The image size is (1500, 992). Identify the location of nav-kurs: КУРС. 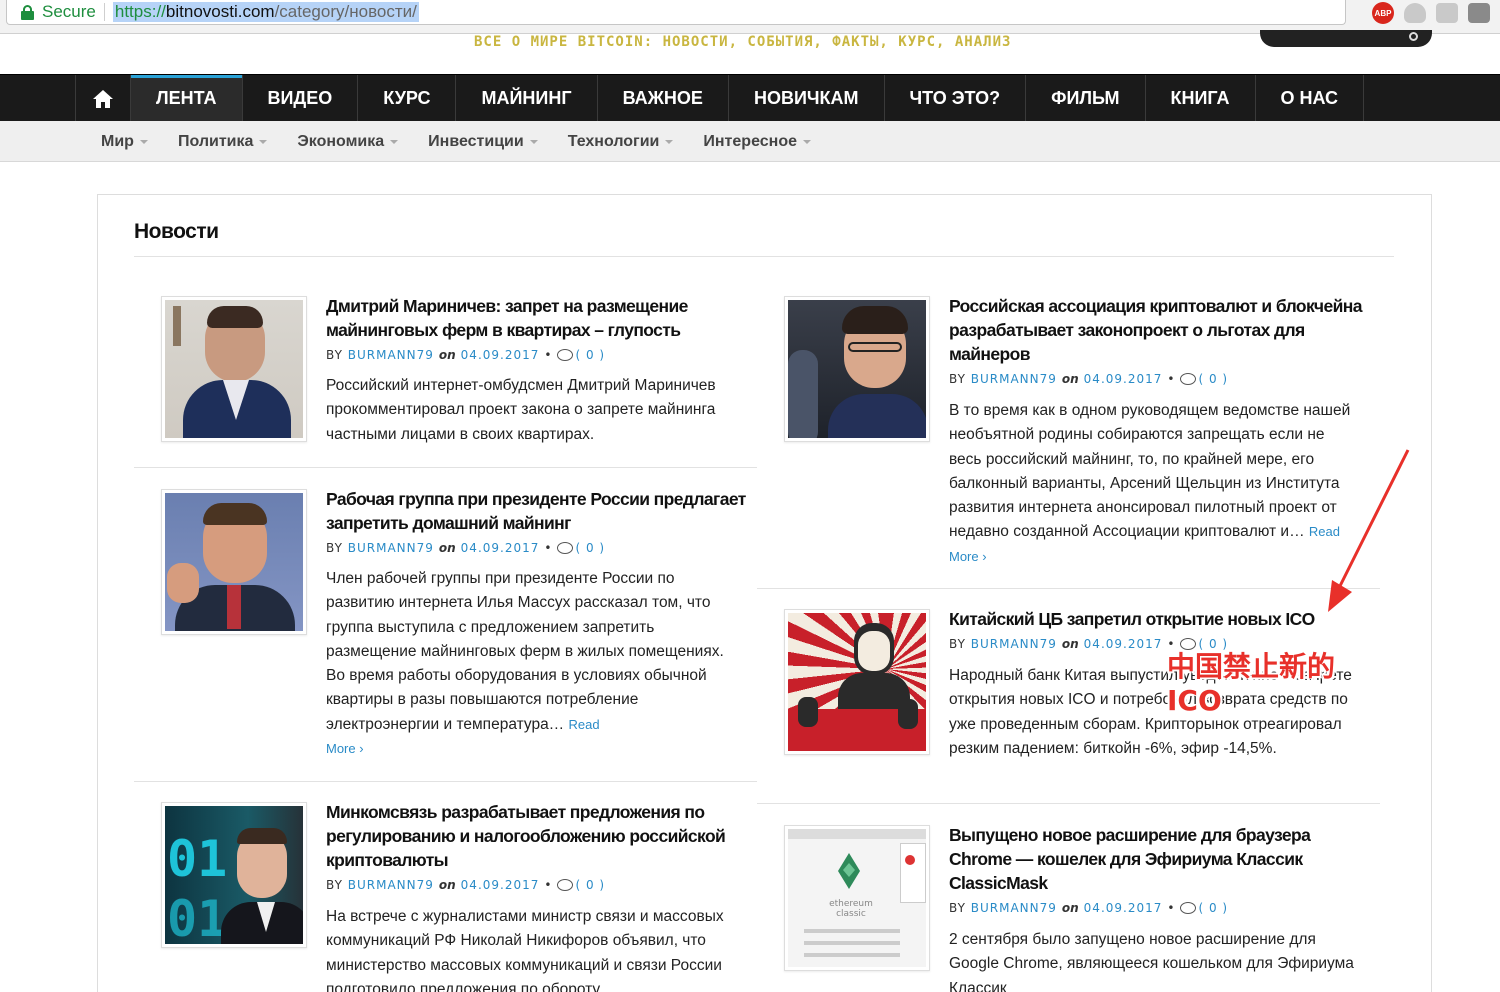
(406, 98).